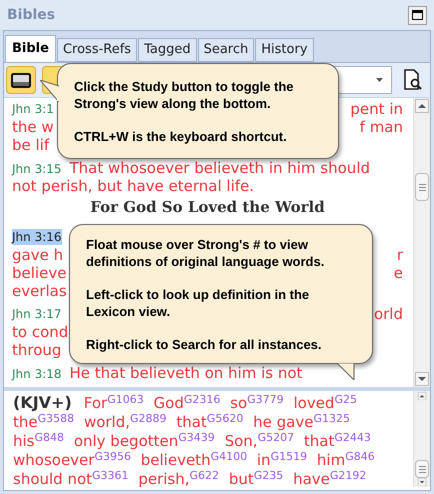  What do you see at coordinates (40, 332) in the screenshot?
I see `verse-text: to cond` at bounding box center [40, 332].